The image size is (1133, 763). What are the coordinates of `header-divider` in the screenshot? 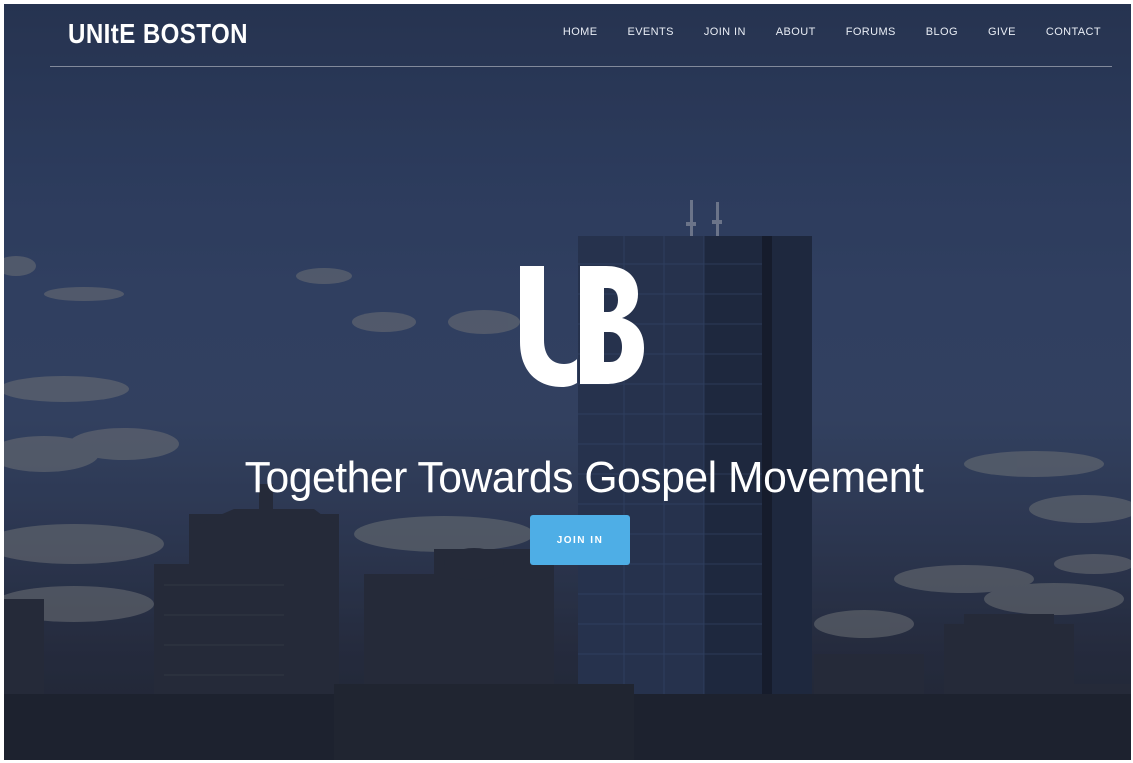 It's located at (581, 66).